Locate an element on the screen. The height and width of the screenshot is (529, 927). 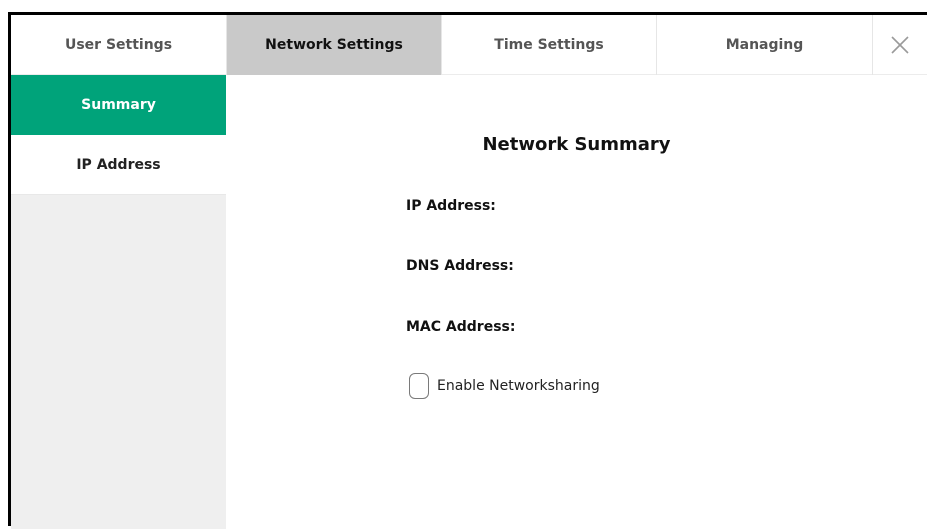
sidebar-item-ip-address: IP Address is located at coordinates (118, 165).